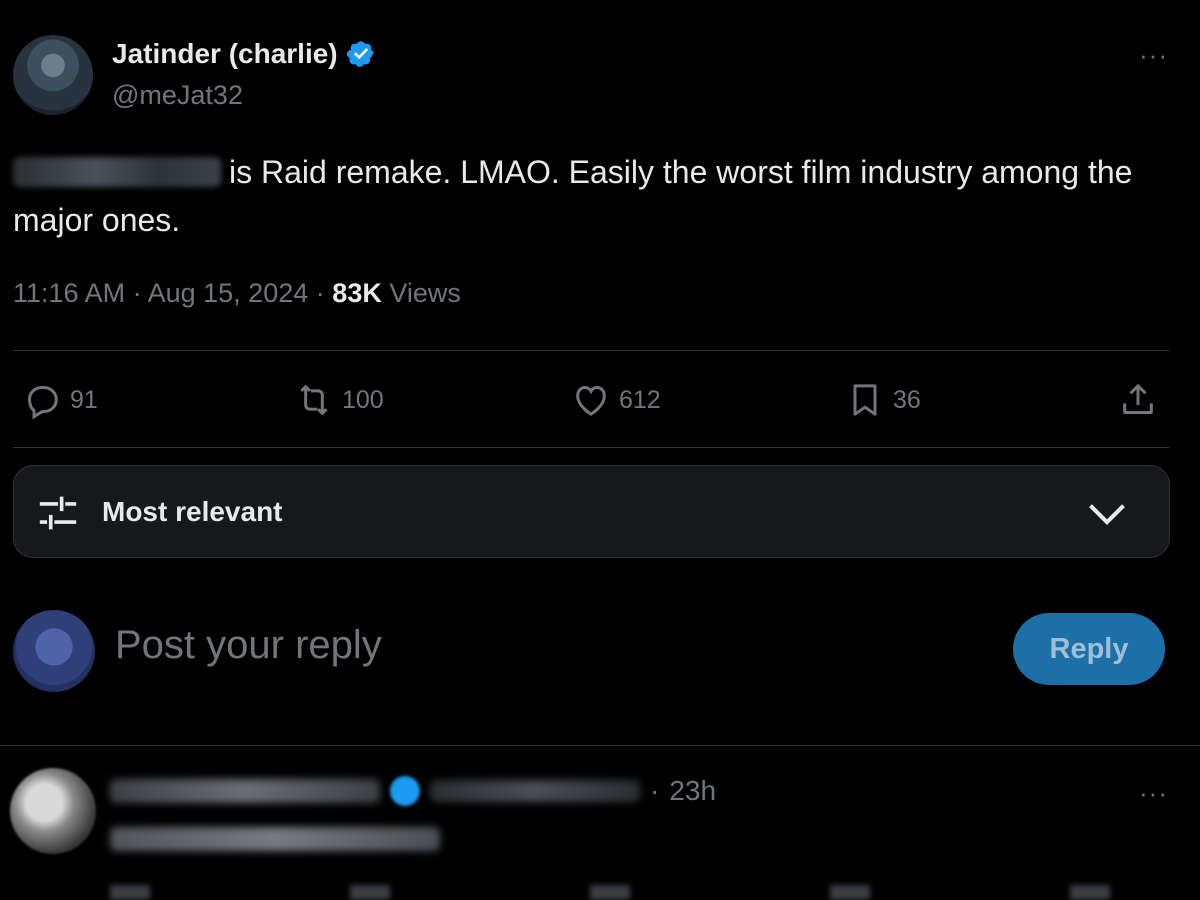 This screenshot has height=900, width=1200. Describe the element at coordinates (275, 839) in the screenshot. I see `redacted-reply-text` at that location.